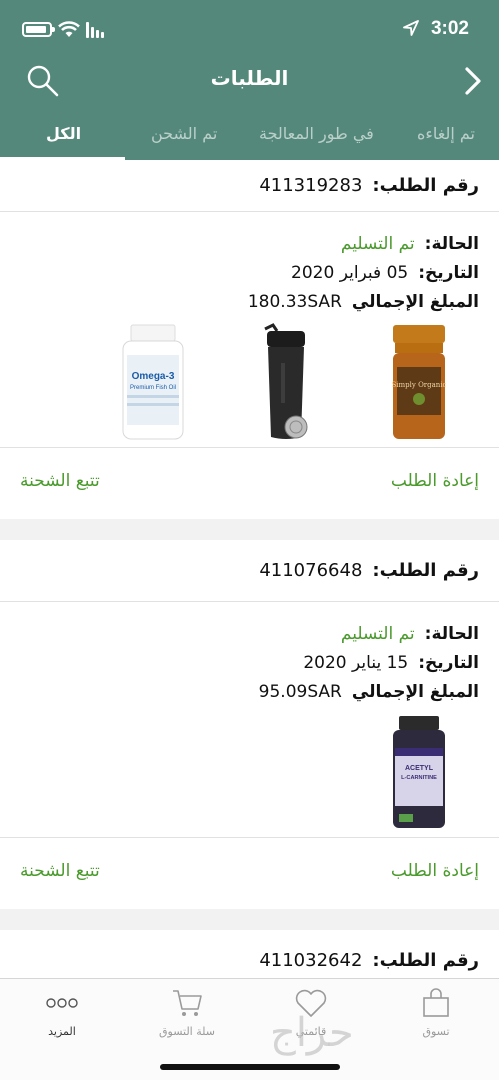 This screenshot has width=499, height=1080. Describe the element at coordinates (69, 29) in the screenshot. I see `wifi-icon` at that location.